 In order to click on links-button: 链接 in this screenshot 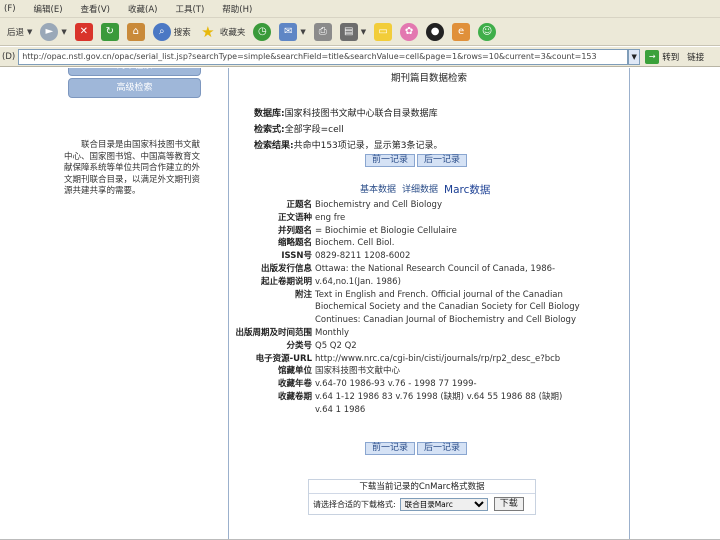, I will do `click(695, 57)`.